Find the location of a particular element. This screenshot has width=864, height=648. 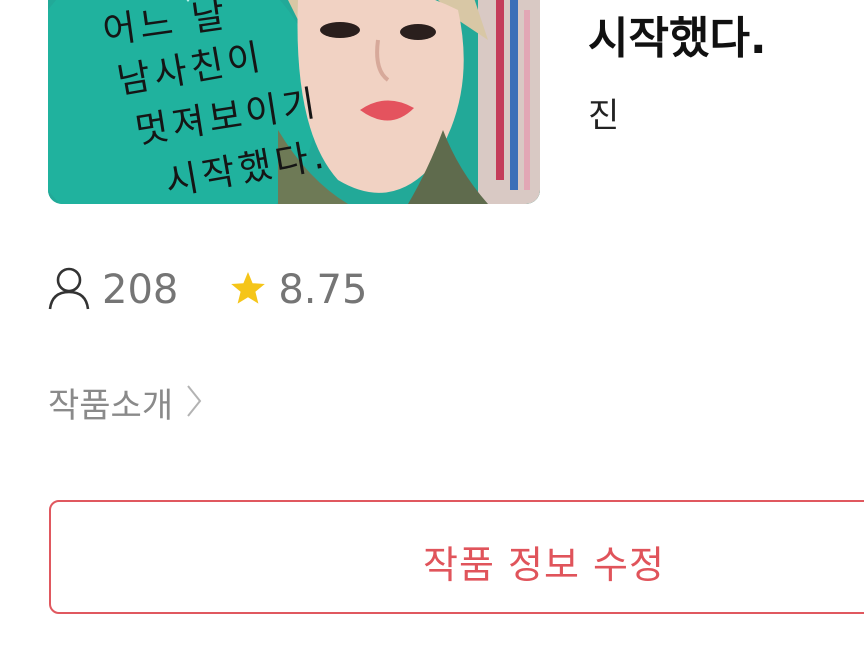

reader-count: 208 is located at coordinates (113, 290).